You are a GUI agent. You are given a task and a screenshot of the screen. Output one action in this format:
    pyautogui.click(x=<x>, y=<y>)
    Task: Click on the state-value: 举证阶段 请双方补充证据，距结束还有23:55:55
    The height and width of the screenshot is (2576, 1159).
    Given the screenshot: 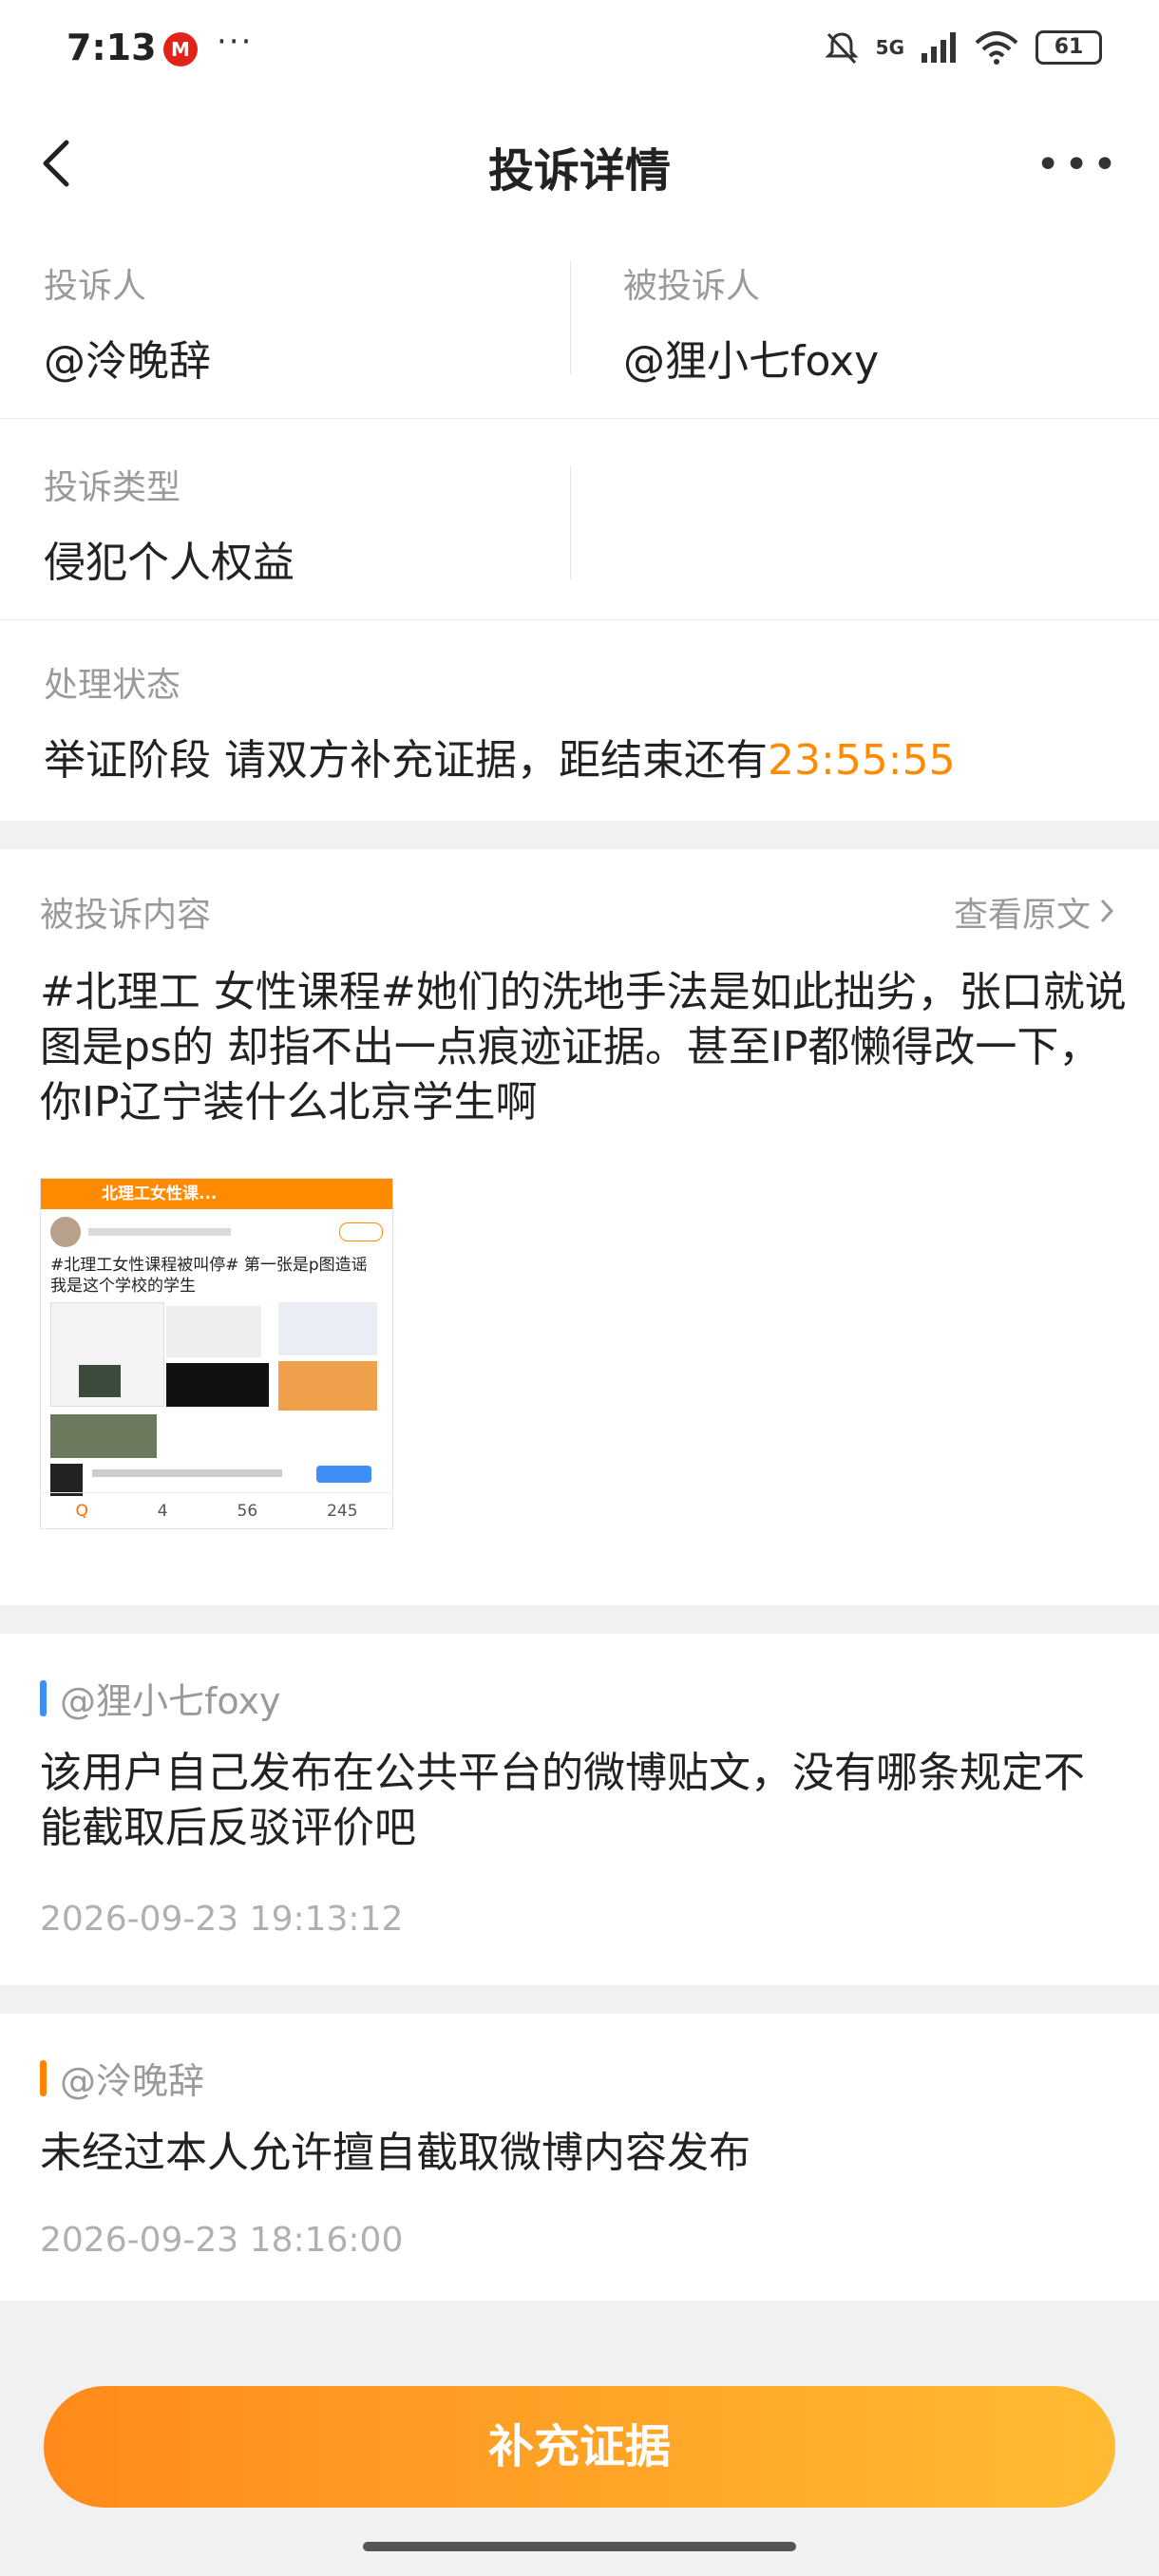 What is the action you would take?
    pyautogui.click(x=500, y=756)
    